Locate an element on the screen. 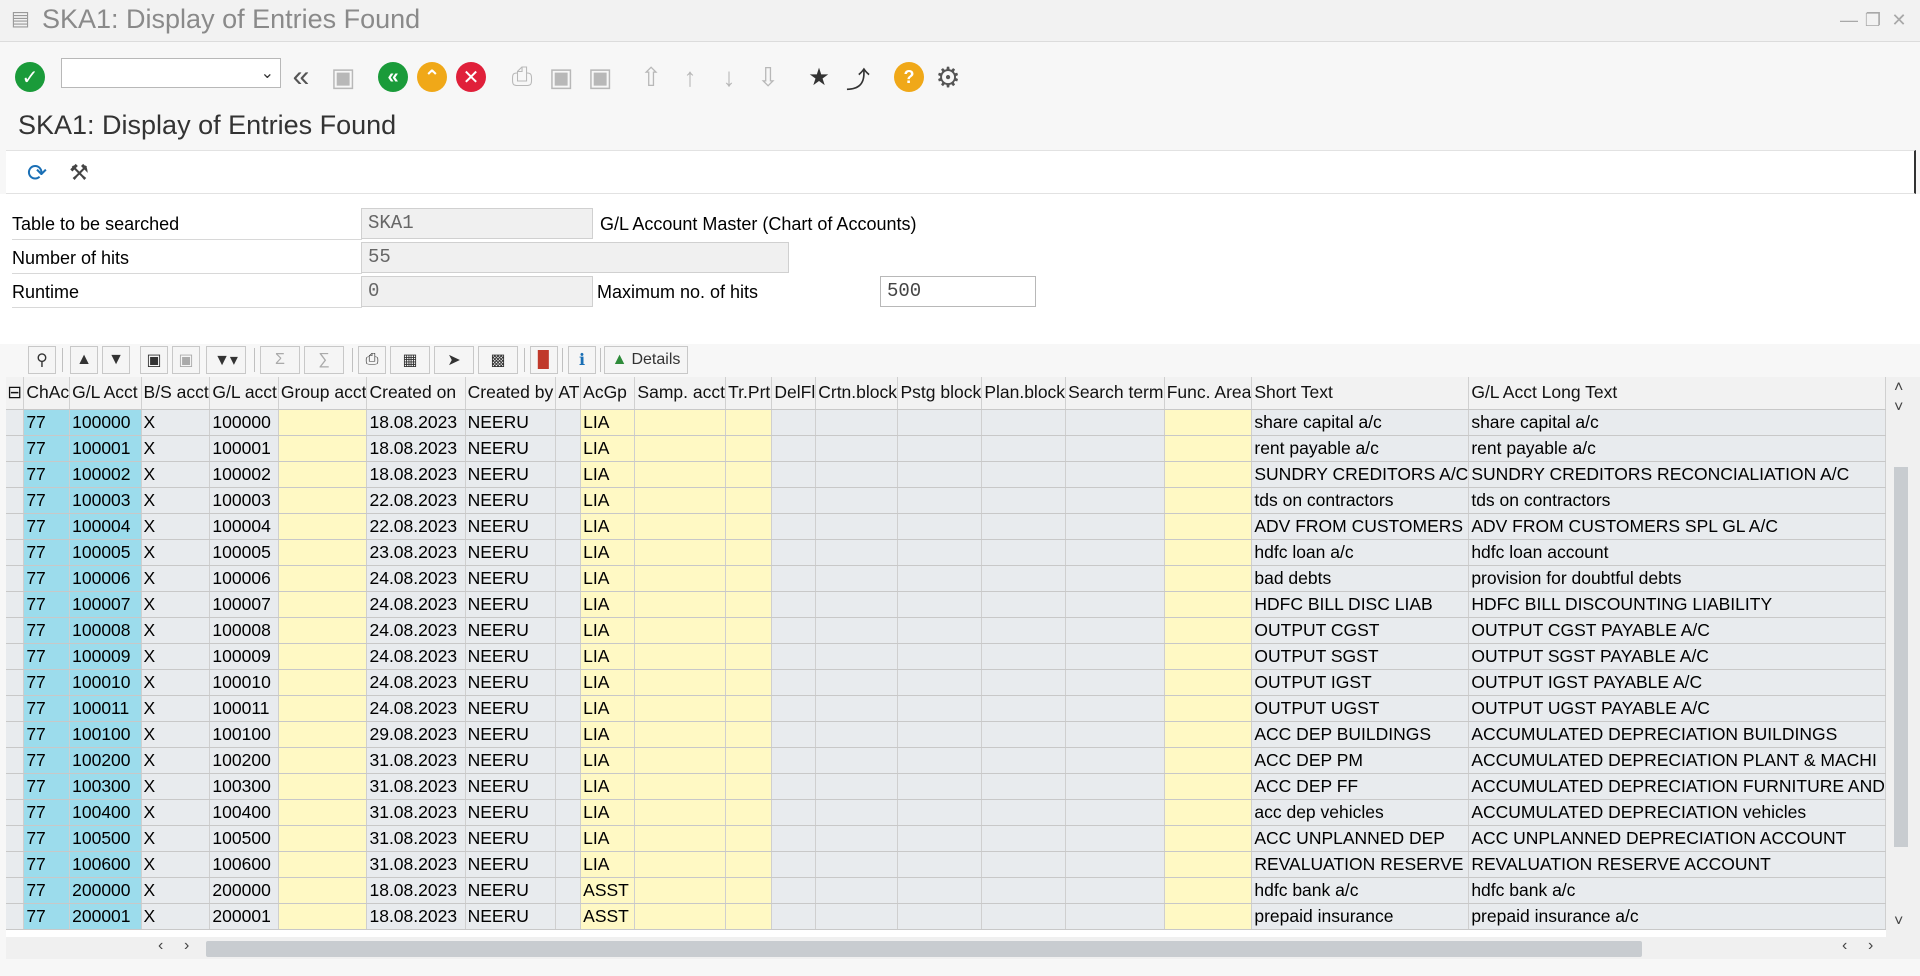  column-header: Group acct is located at coordinates (323, 393).